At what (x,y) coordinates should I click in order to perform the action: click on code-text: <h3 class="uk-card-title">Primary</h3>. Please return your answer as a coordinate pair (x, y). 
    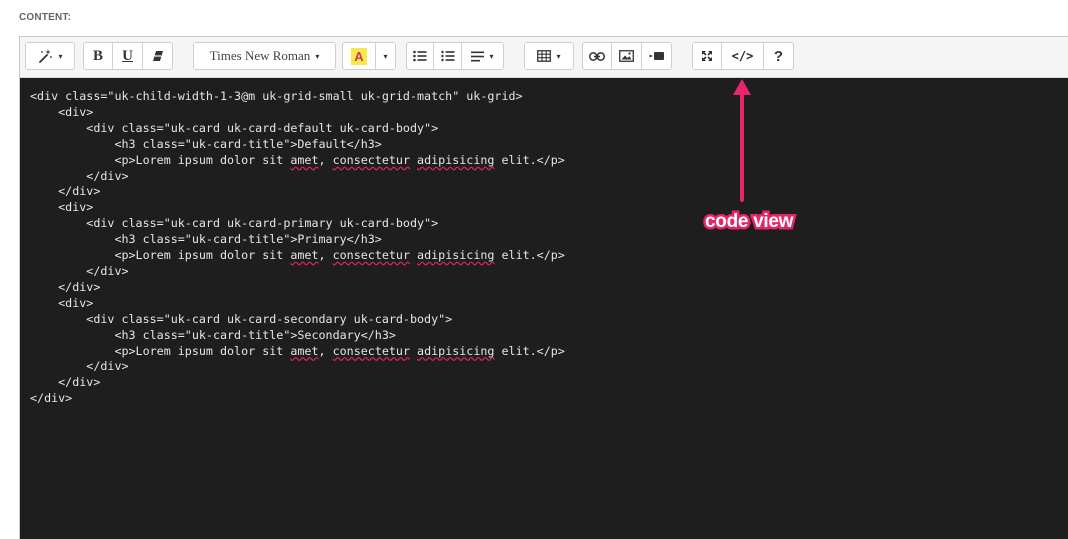
    Looking at the image, I should click on (206, 239).